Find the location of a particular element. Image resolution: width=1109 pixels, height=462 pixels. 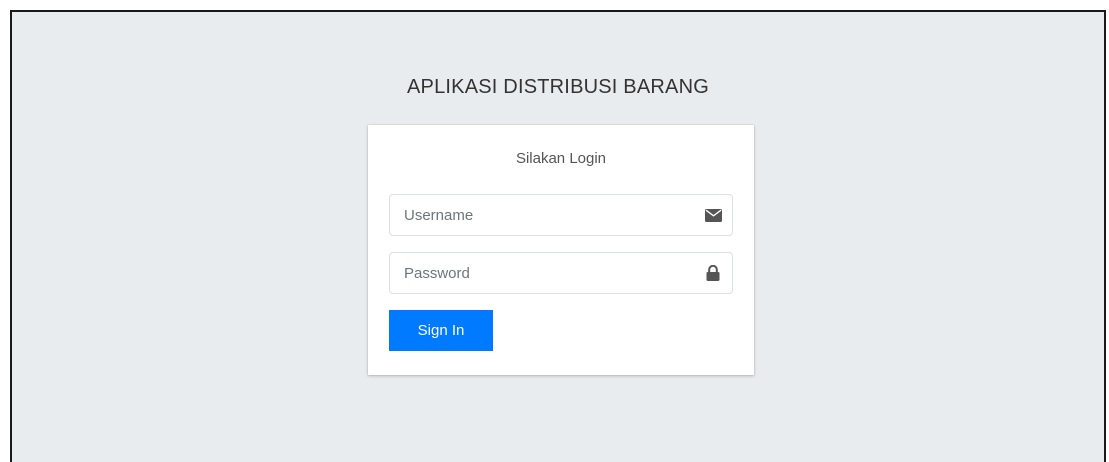

username-input-group is located at coordinates (561, 215).